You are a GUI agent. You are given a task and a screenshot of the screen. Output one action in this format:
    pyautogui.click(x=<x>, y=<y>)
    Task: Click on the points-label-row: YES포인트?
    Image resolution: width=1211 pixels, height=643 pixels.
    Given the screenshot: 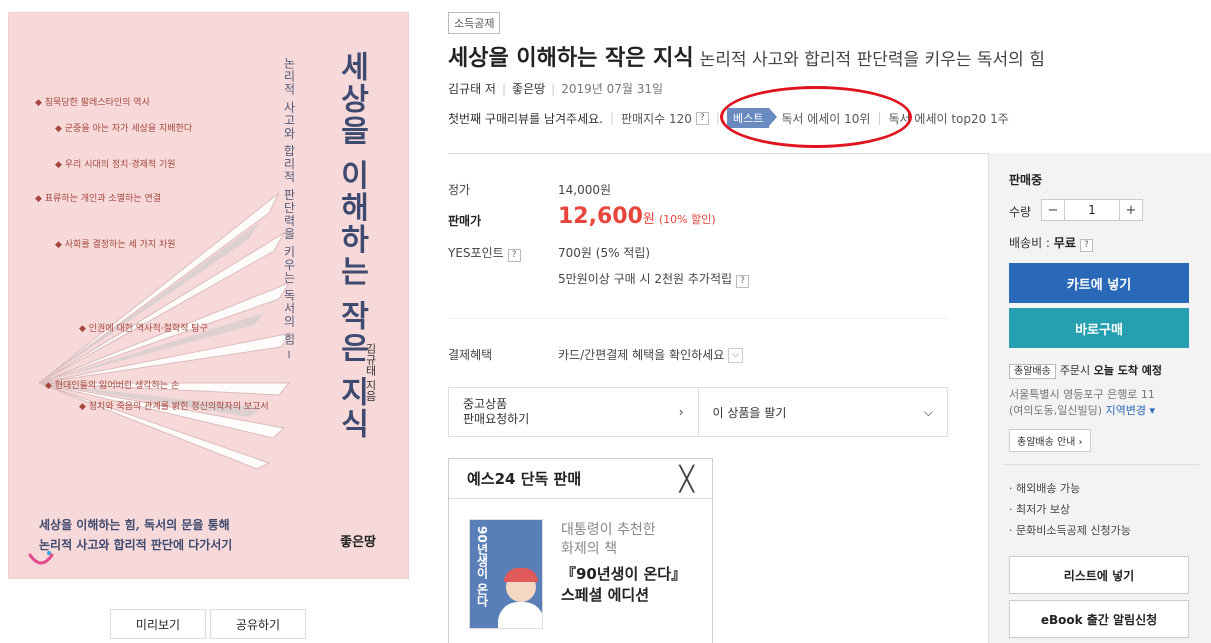 What is the action you would take?
    pyautogui.click(x=484, y=253)
    